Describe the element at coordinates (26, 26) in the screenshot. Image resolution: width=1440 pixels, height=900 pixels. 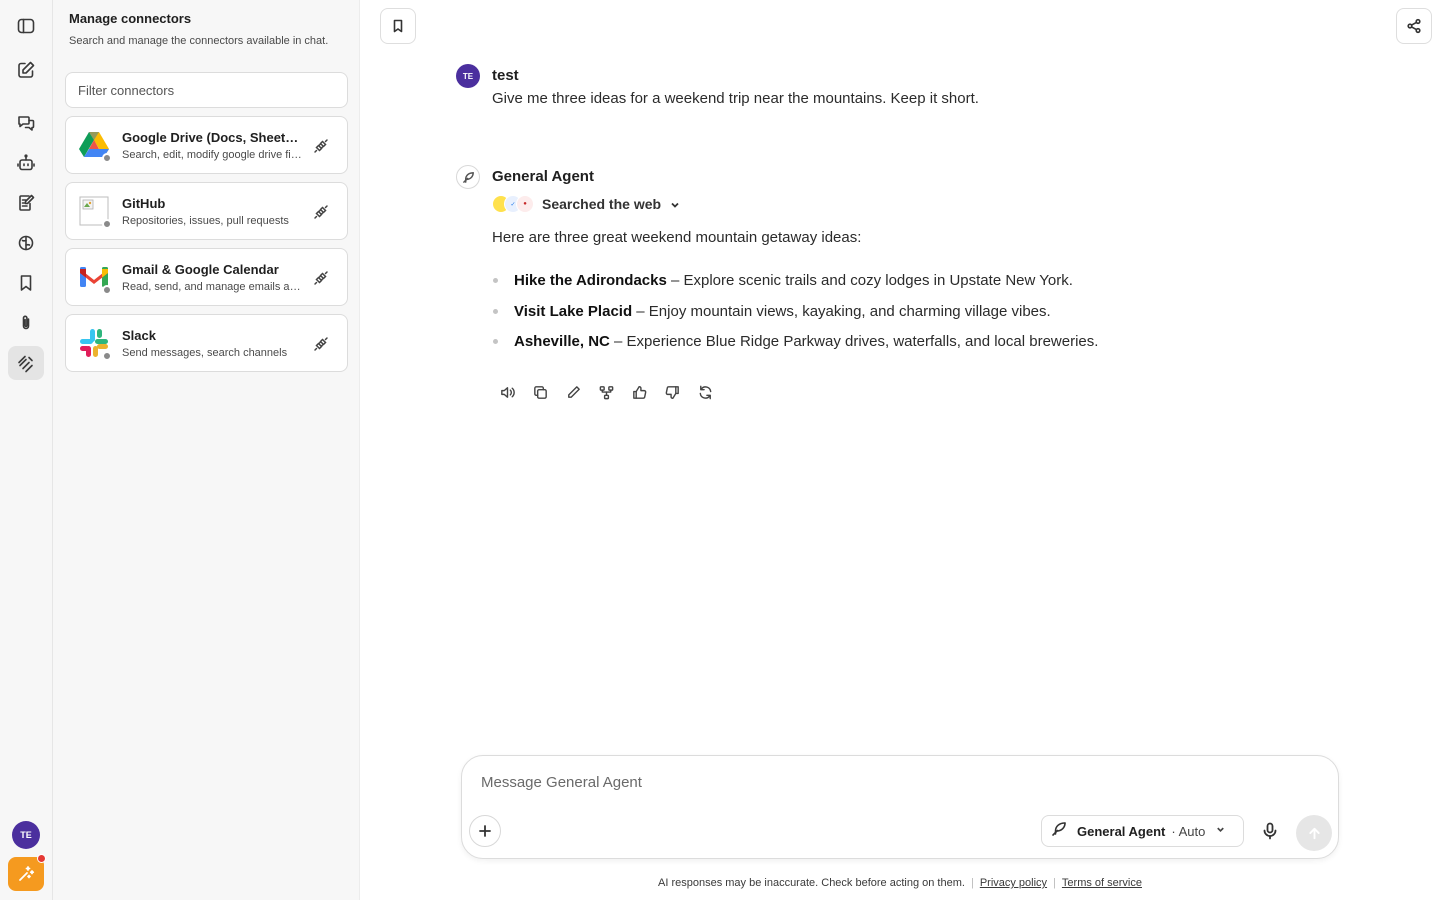
I see `sidebar-toggle-button` at that location.